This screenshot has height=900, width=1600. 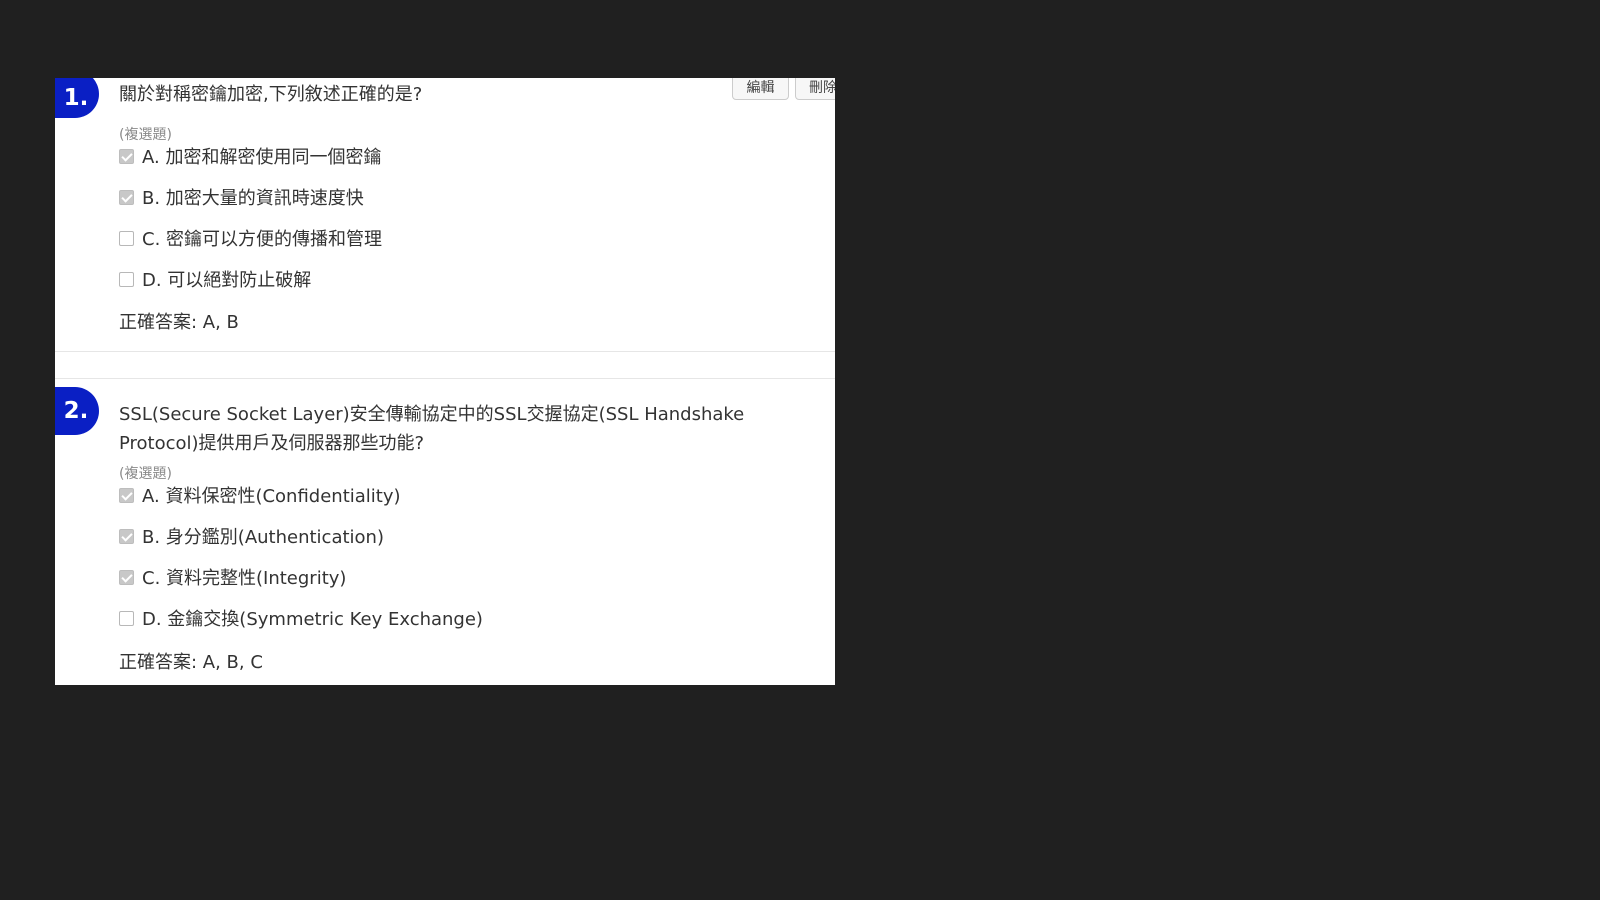 I want to click on option-label: B. 身分鑑別(Authentication), so click(x=263, y=537).